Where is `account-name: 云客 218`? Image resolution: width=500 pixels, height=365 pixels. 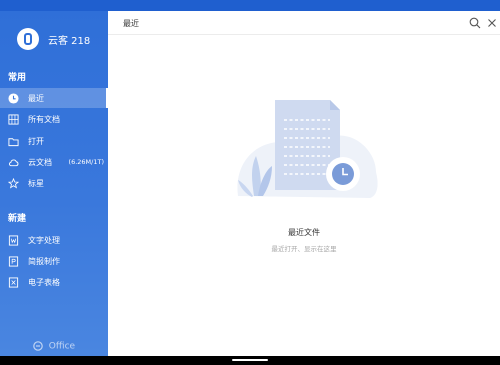 account-name: 云客 218 is located at coordinates (69, 41).